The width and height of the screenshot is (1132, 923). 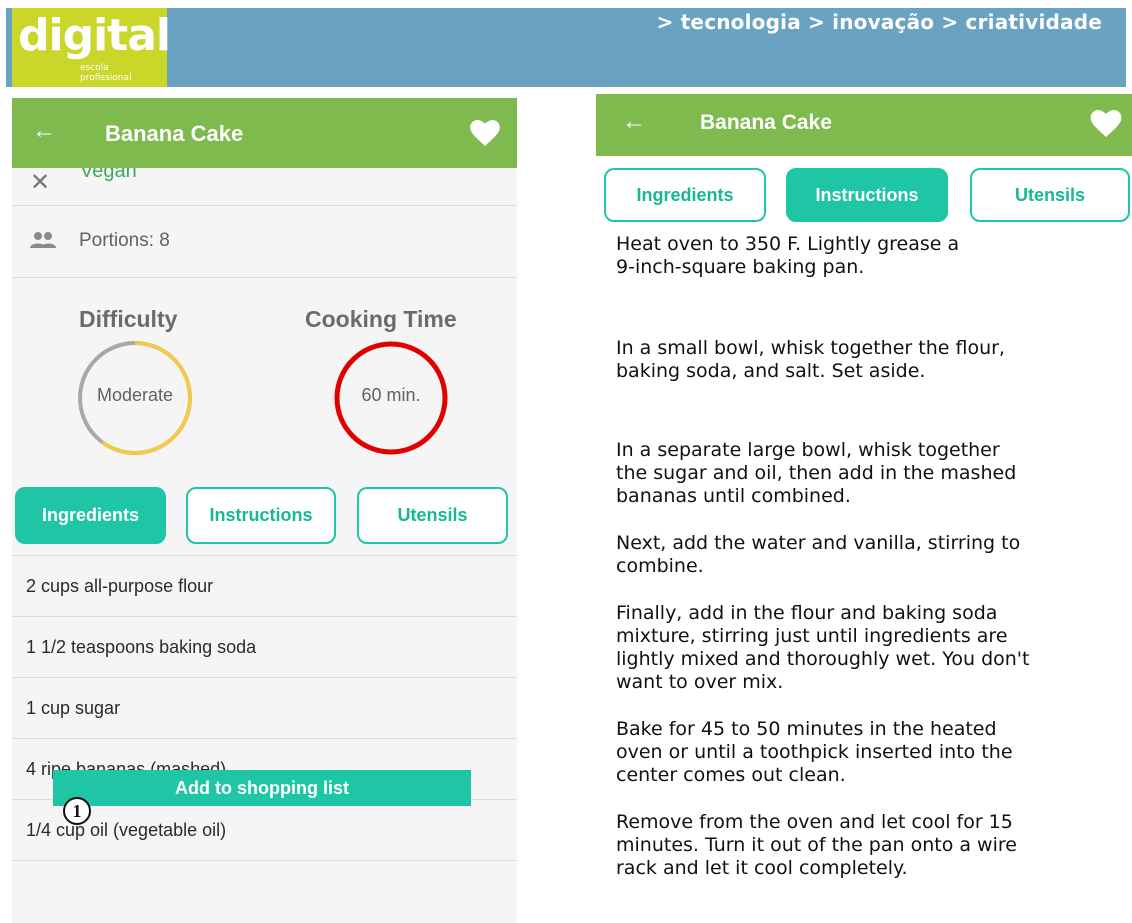 What do you see at coordinates (94, 68) in the screenshot?
I see `logo-subtitle-1: escola` at bounding box center [94, 68].